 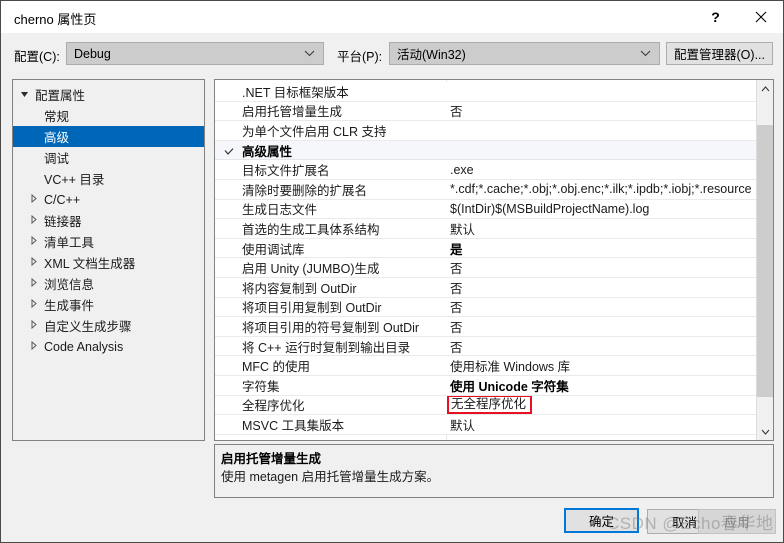 I want to click on question-mark-icon: ?, so click(x=715, y=16).